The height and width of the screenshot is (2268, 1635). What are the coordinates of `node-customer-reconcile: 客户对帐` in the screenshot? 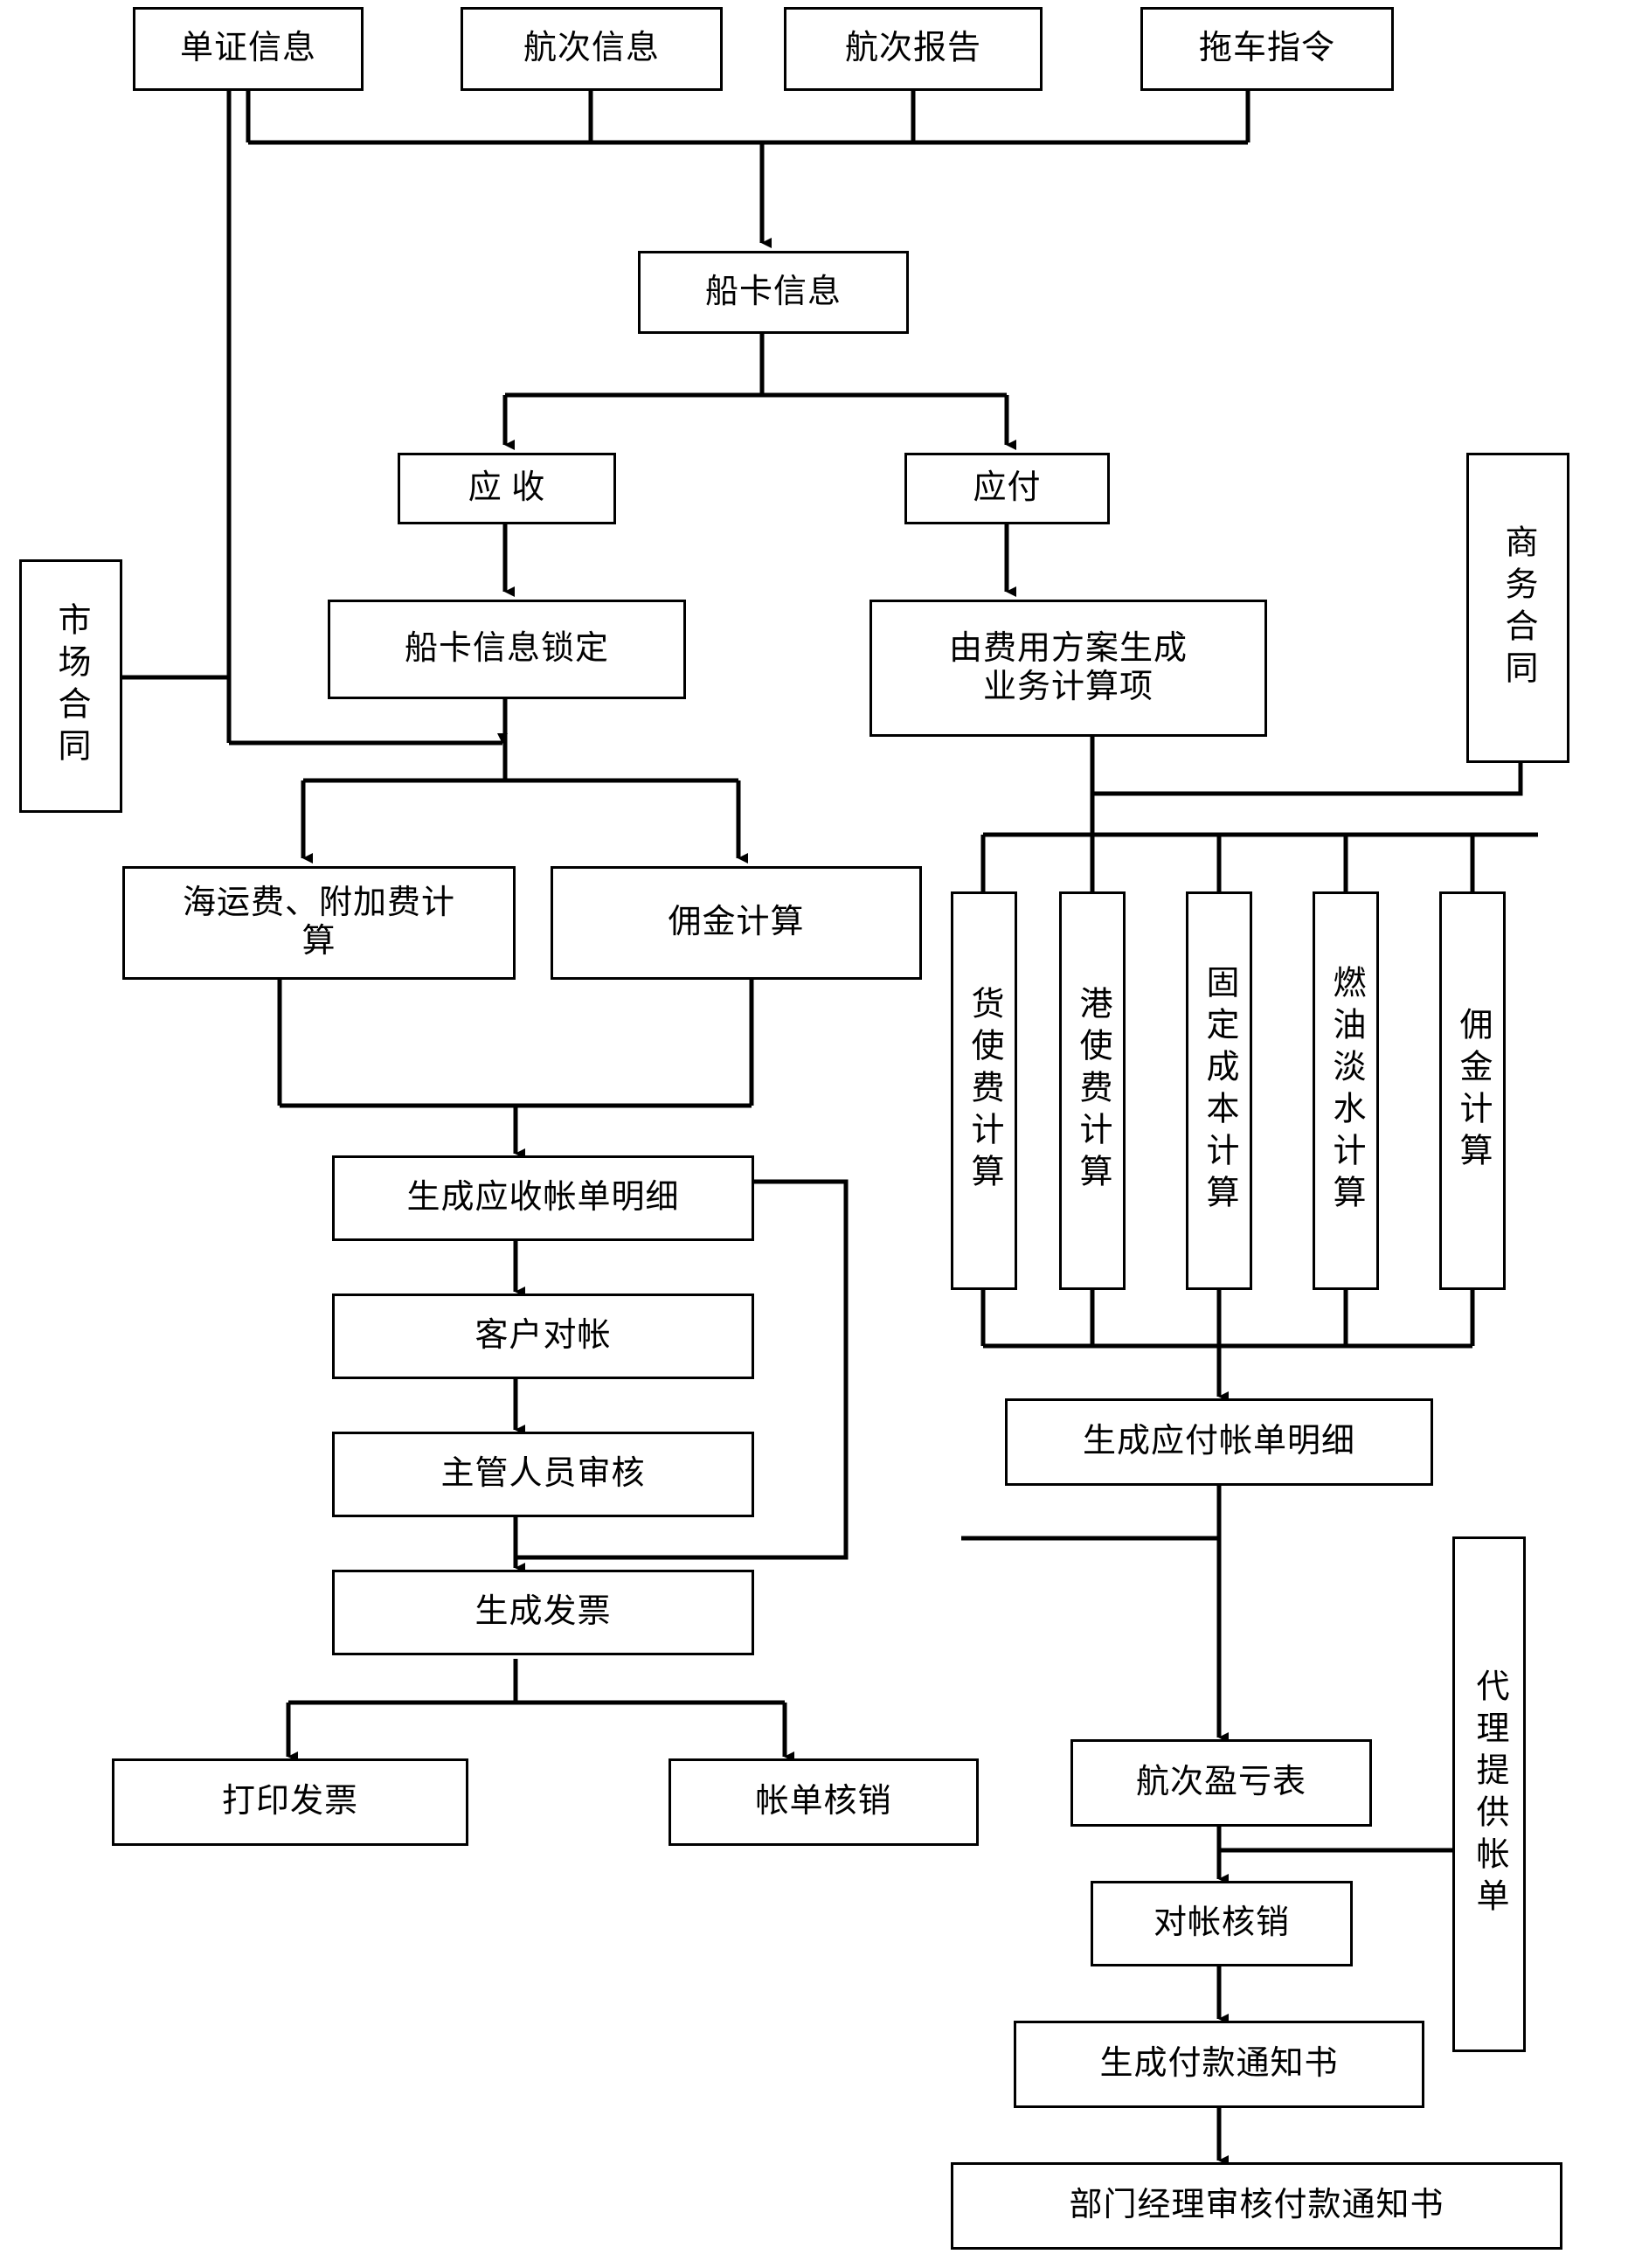 It's located at (543, 1336).